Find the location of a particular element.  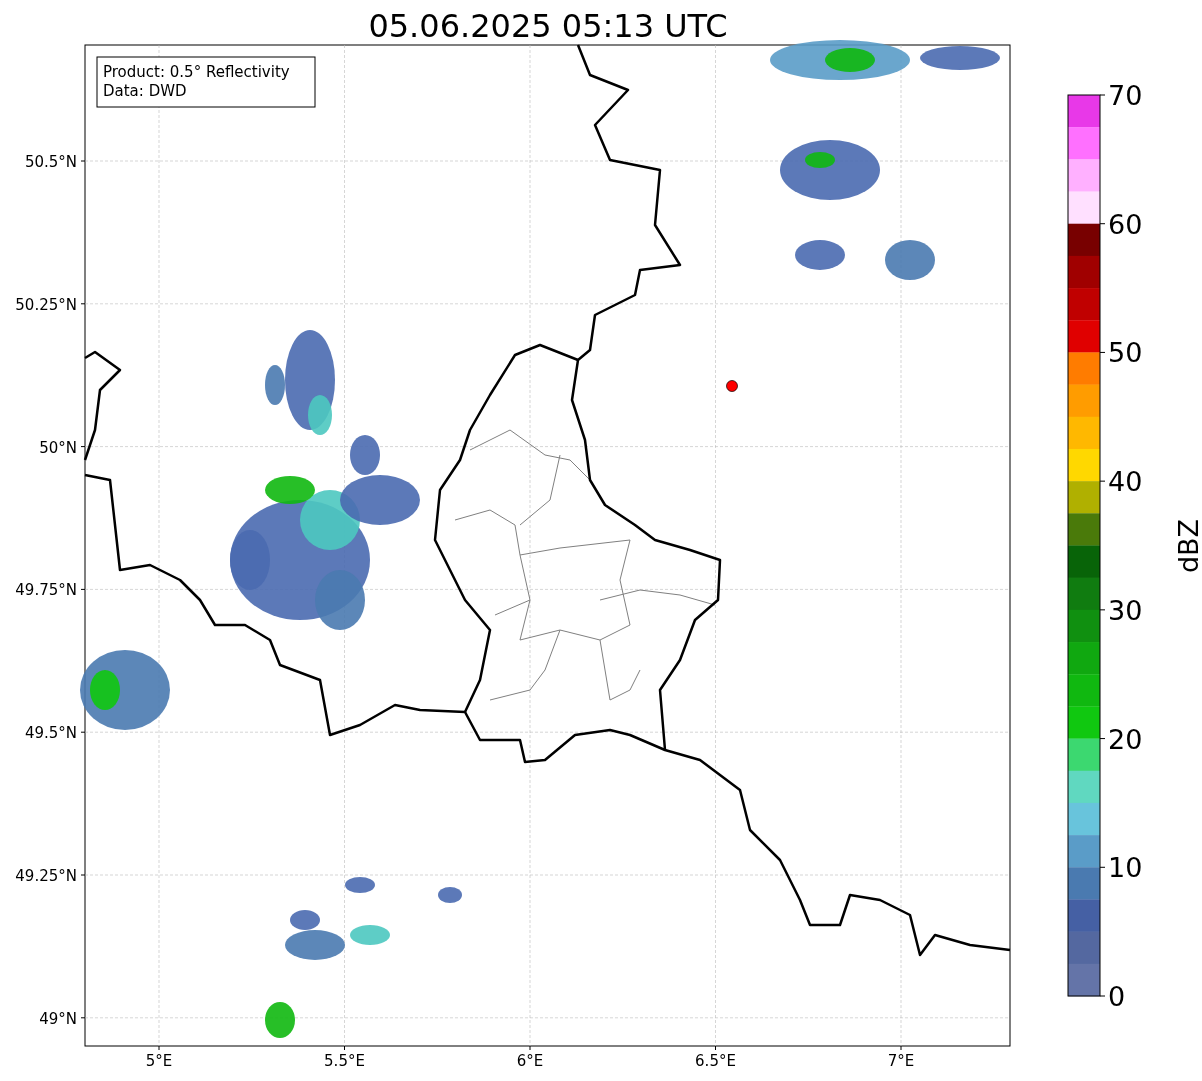

colorbar-tick-label: 10 is located at coordinates (1125, 868).